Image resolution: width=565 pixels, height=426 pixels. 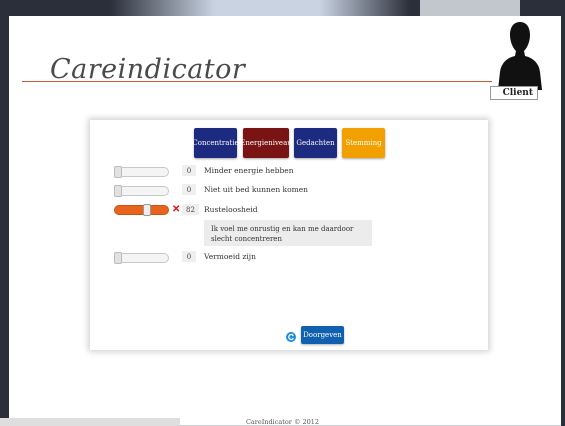 I want to click on slider-minder-energie, so click(x=141, y=172).